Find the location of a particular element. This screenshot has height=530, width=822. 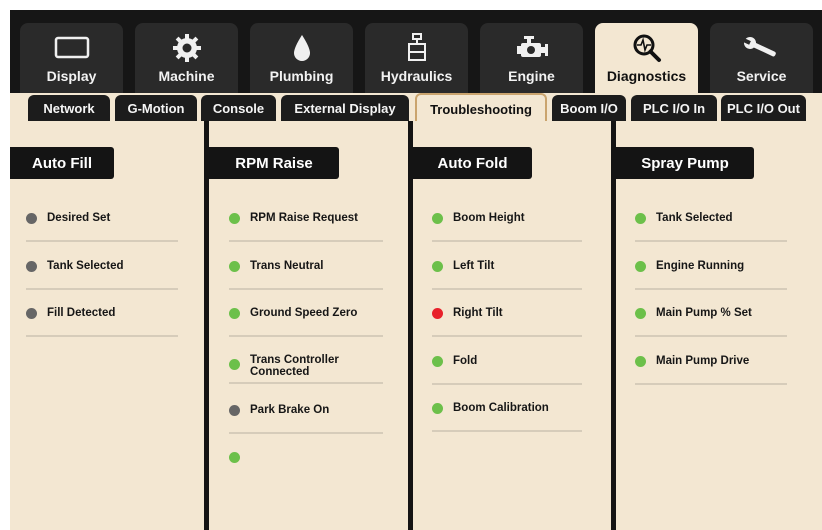

status-row: Right Tilt is located at coordinates (507, 322).